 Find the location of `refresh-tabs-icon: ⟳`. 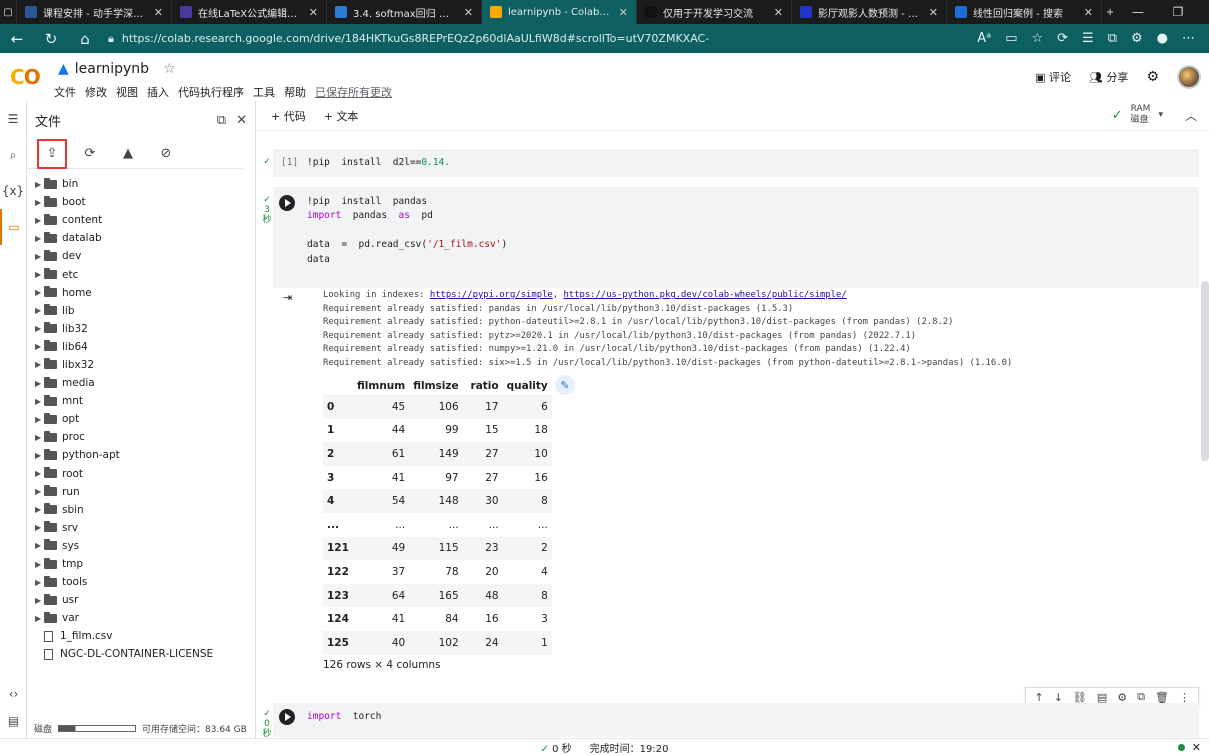

refresh-tabs-icon: ⟳ is located at coordinates (1062, 38).